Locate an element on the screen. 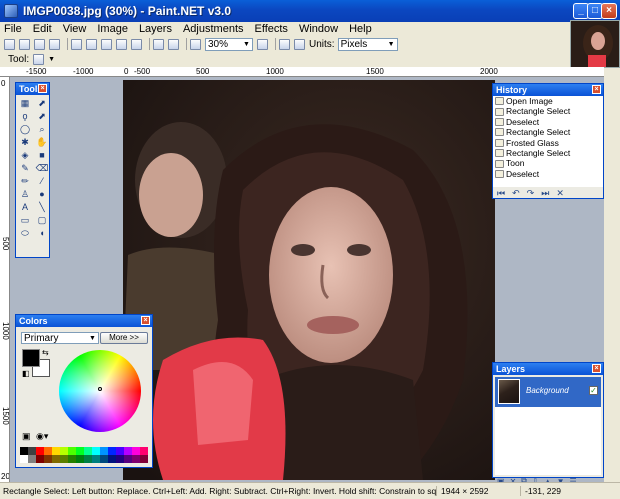 This screenshot has height=499, width=620. paintbrush-icon: ✎ is located at coordinates (25, 168).